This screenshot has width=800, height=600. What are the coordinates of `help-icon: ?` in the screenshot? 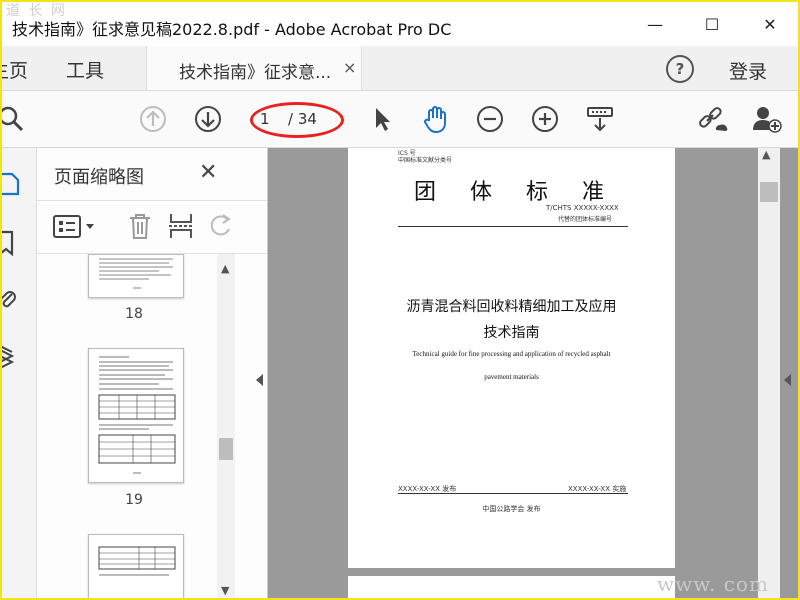 It's located at (680, 69).